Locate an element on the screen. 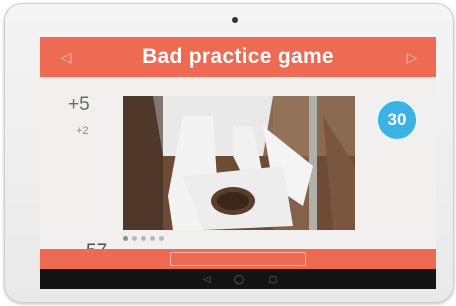  pager-dots is located at coordinates (143, 238).